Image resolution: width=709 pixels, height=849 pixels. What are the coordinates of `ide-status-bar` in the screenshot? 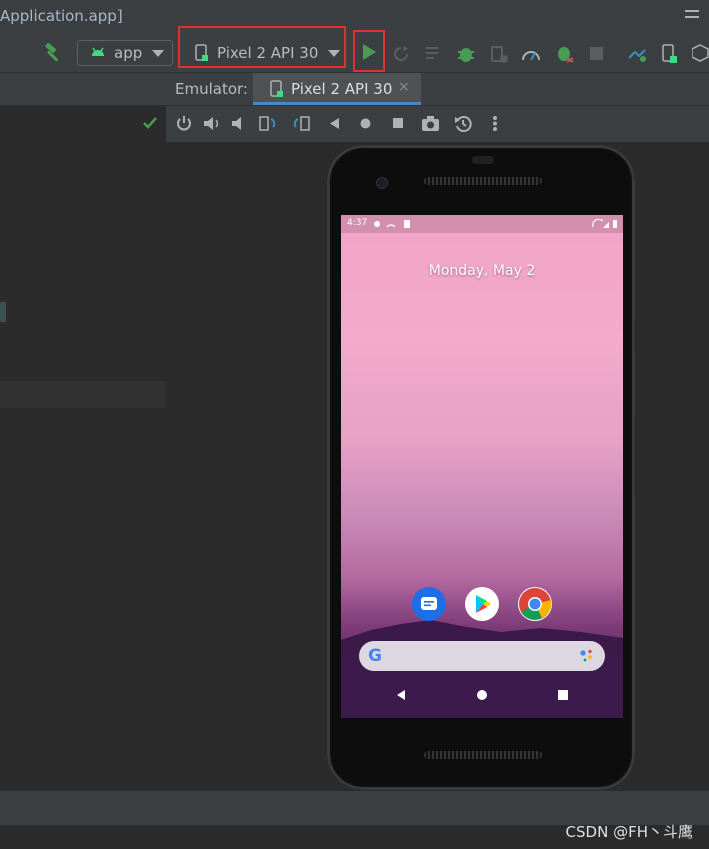 It's located at (354, 808).